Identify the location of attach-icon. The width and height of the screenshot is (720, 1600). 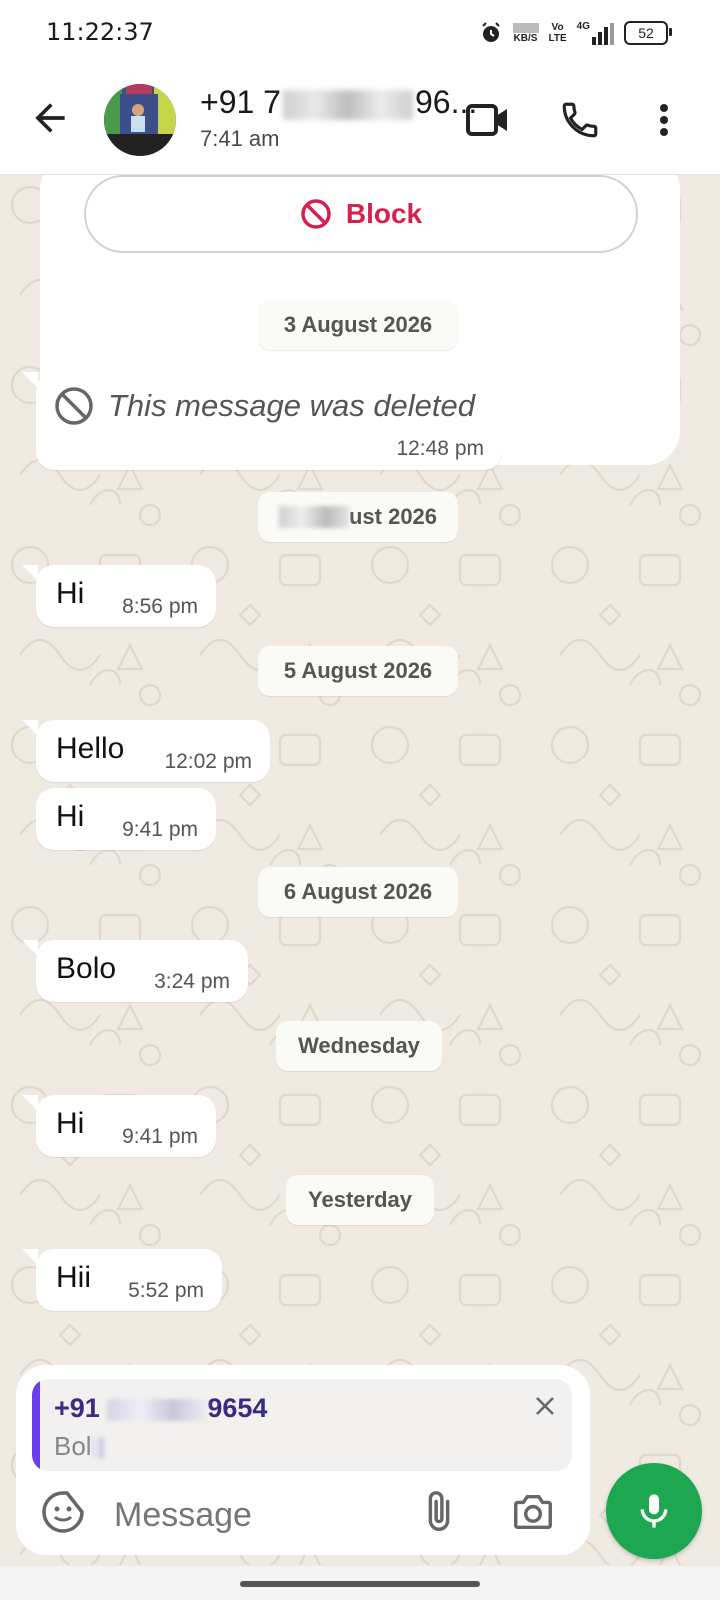
(439, 1511).